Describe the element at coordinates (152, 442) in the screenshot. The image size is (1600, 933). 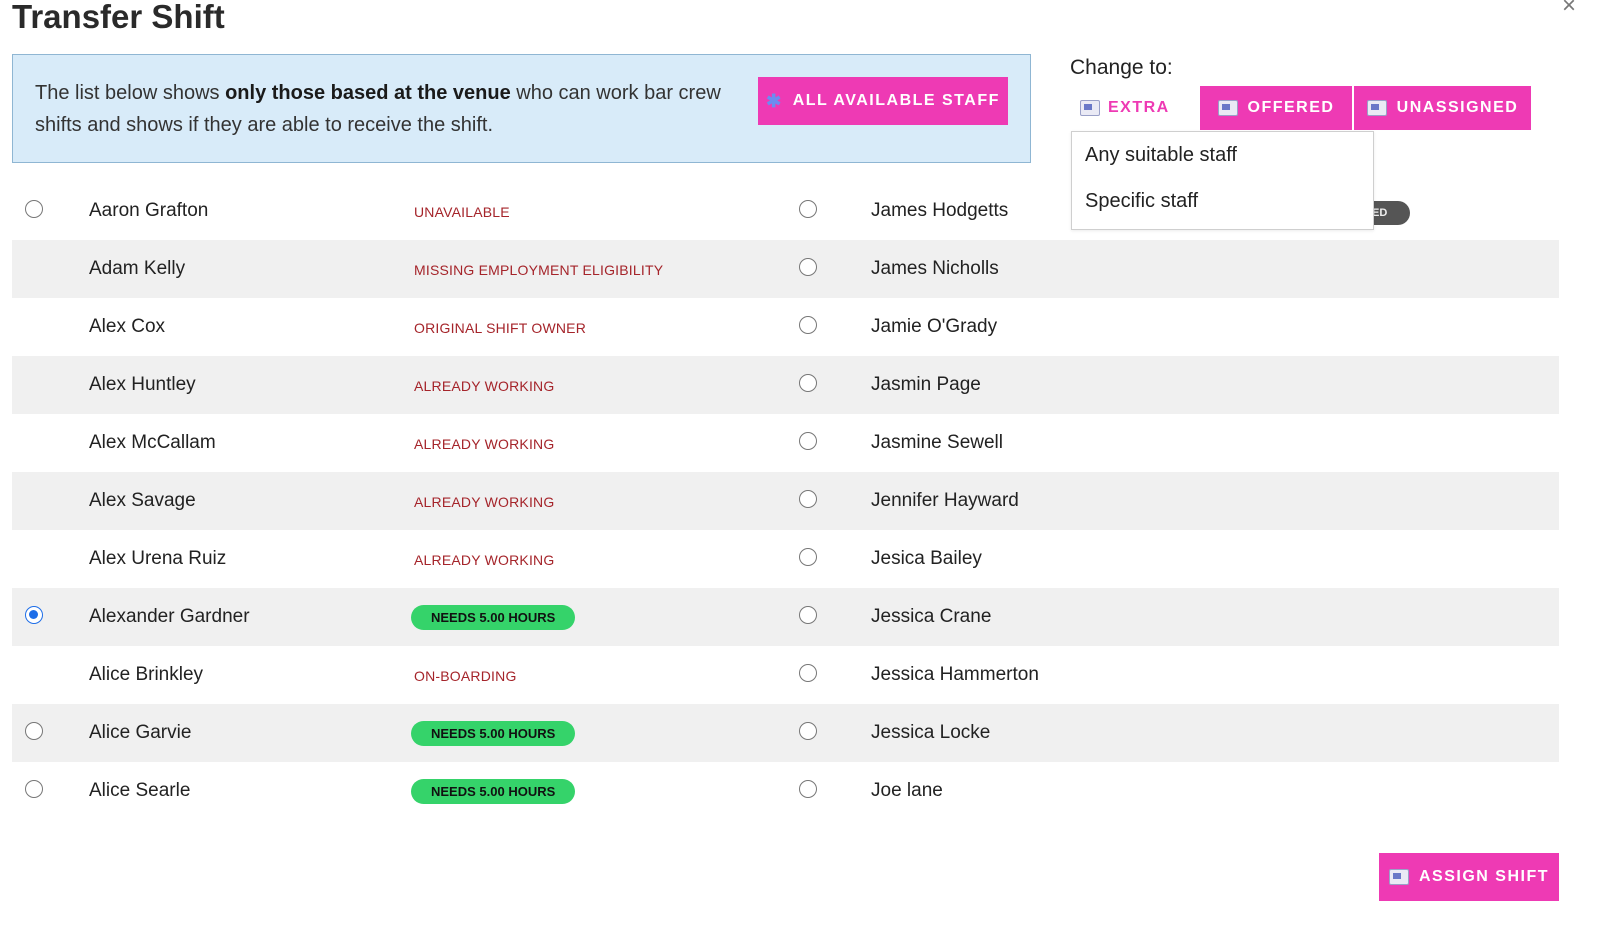
I see `staff-name-left: Alex McCallam` at that location.